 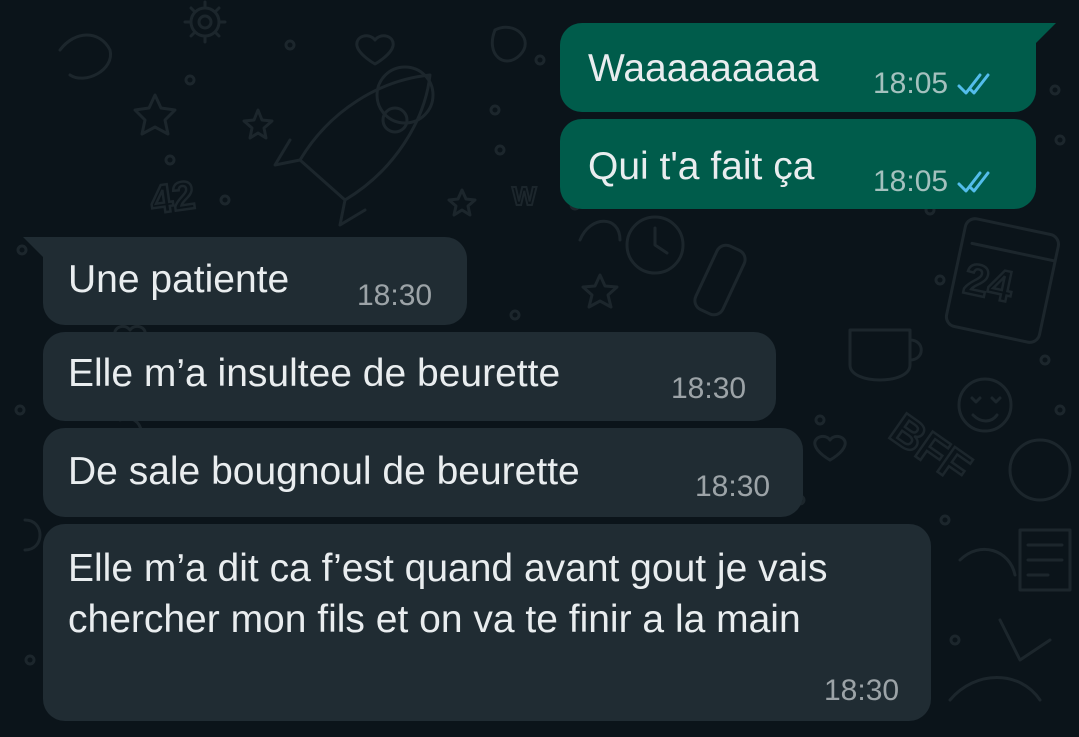 I want to click on outgoing-message: Waaaaaaaaa 18:05, so click(x=808, y=67).